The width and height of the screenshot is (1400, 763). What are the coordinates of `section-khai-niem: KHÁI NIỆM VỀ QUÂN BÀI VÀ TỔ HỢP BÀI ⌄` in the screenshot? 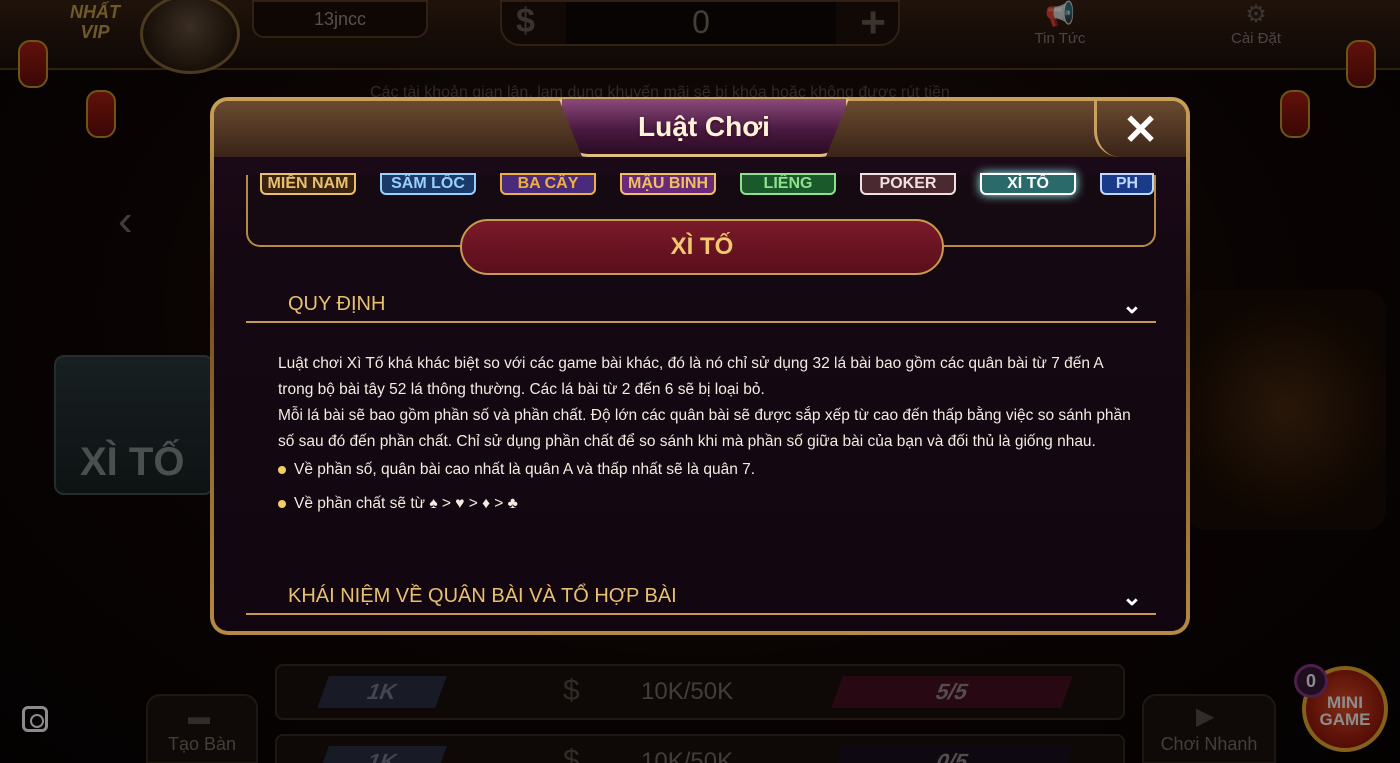 It's located at (701, 595).